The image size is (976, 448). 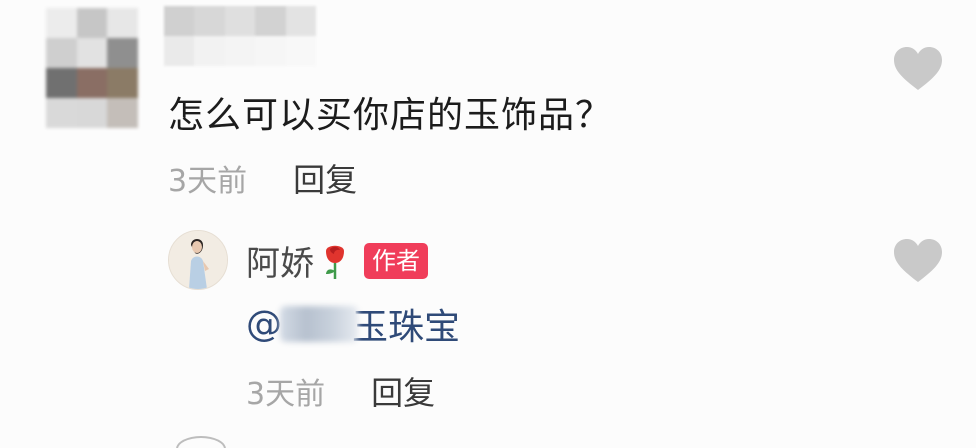 I want to click on author-avatar, so click(x=198, y=260).